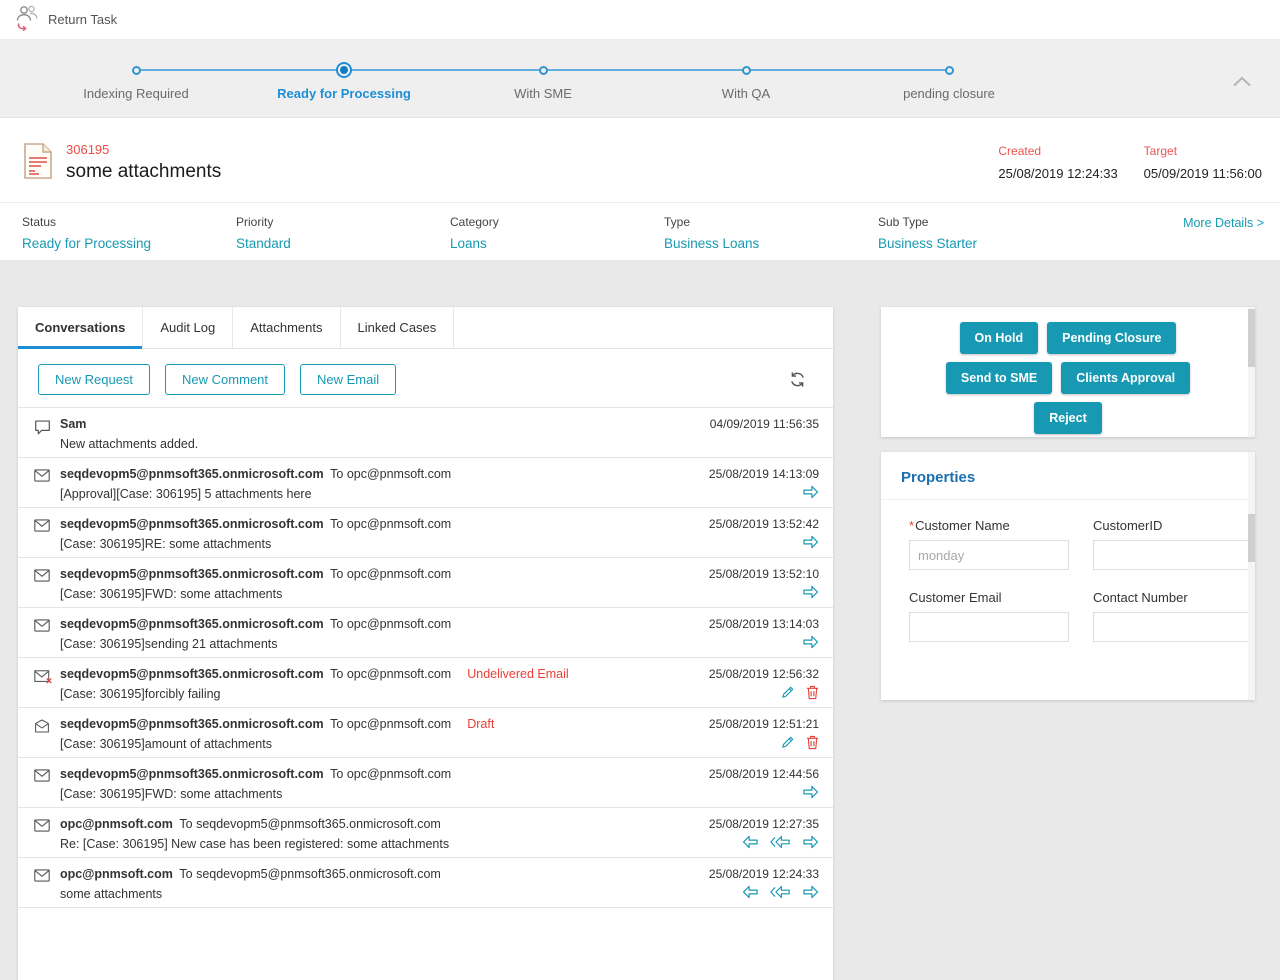  What do you see at coordinates (1160, 151) in the screenshot?
I see `target-label: Target` at bounding box center [1160, 151].